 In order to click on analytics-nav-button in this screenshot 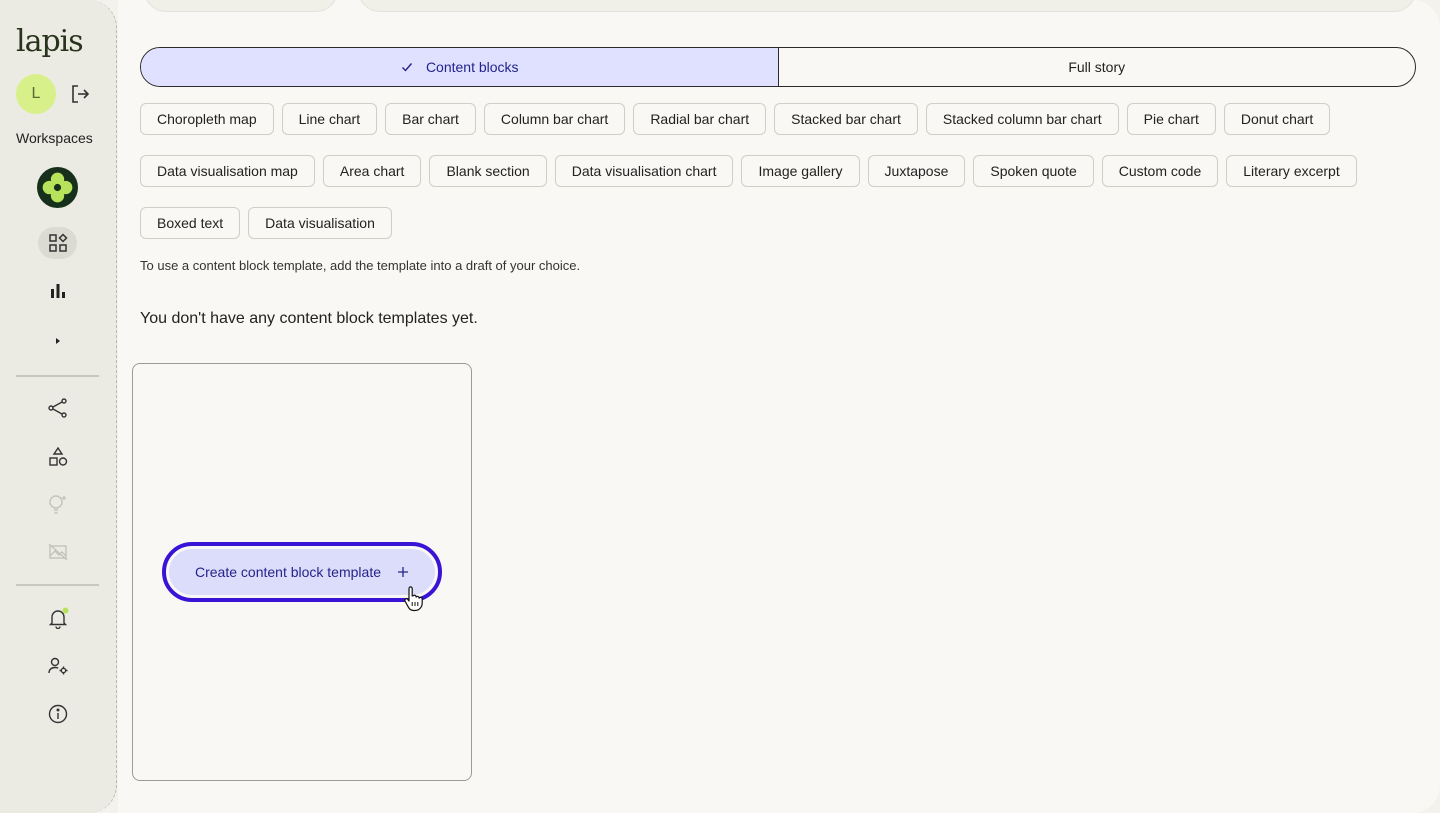, I will do `click(57, 291)`.